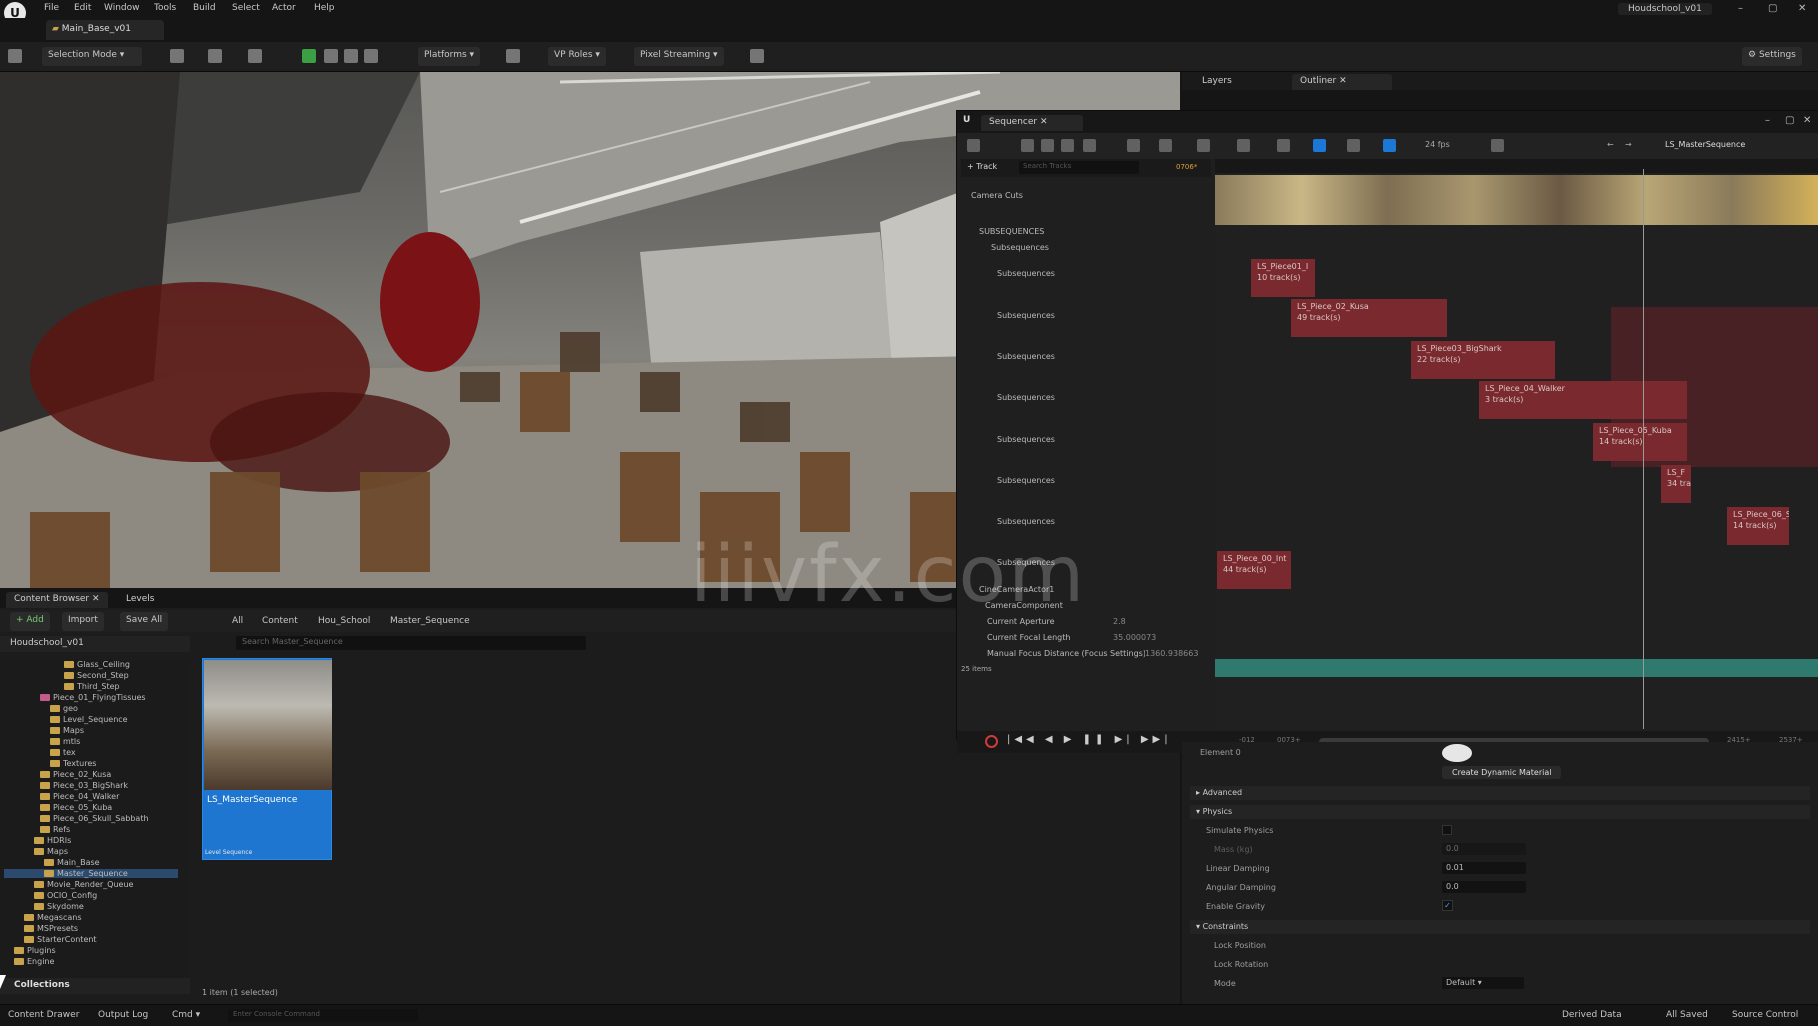  I want to click on output-log-button: Output Log, so click(123, 1015).